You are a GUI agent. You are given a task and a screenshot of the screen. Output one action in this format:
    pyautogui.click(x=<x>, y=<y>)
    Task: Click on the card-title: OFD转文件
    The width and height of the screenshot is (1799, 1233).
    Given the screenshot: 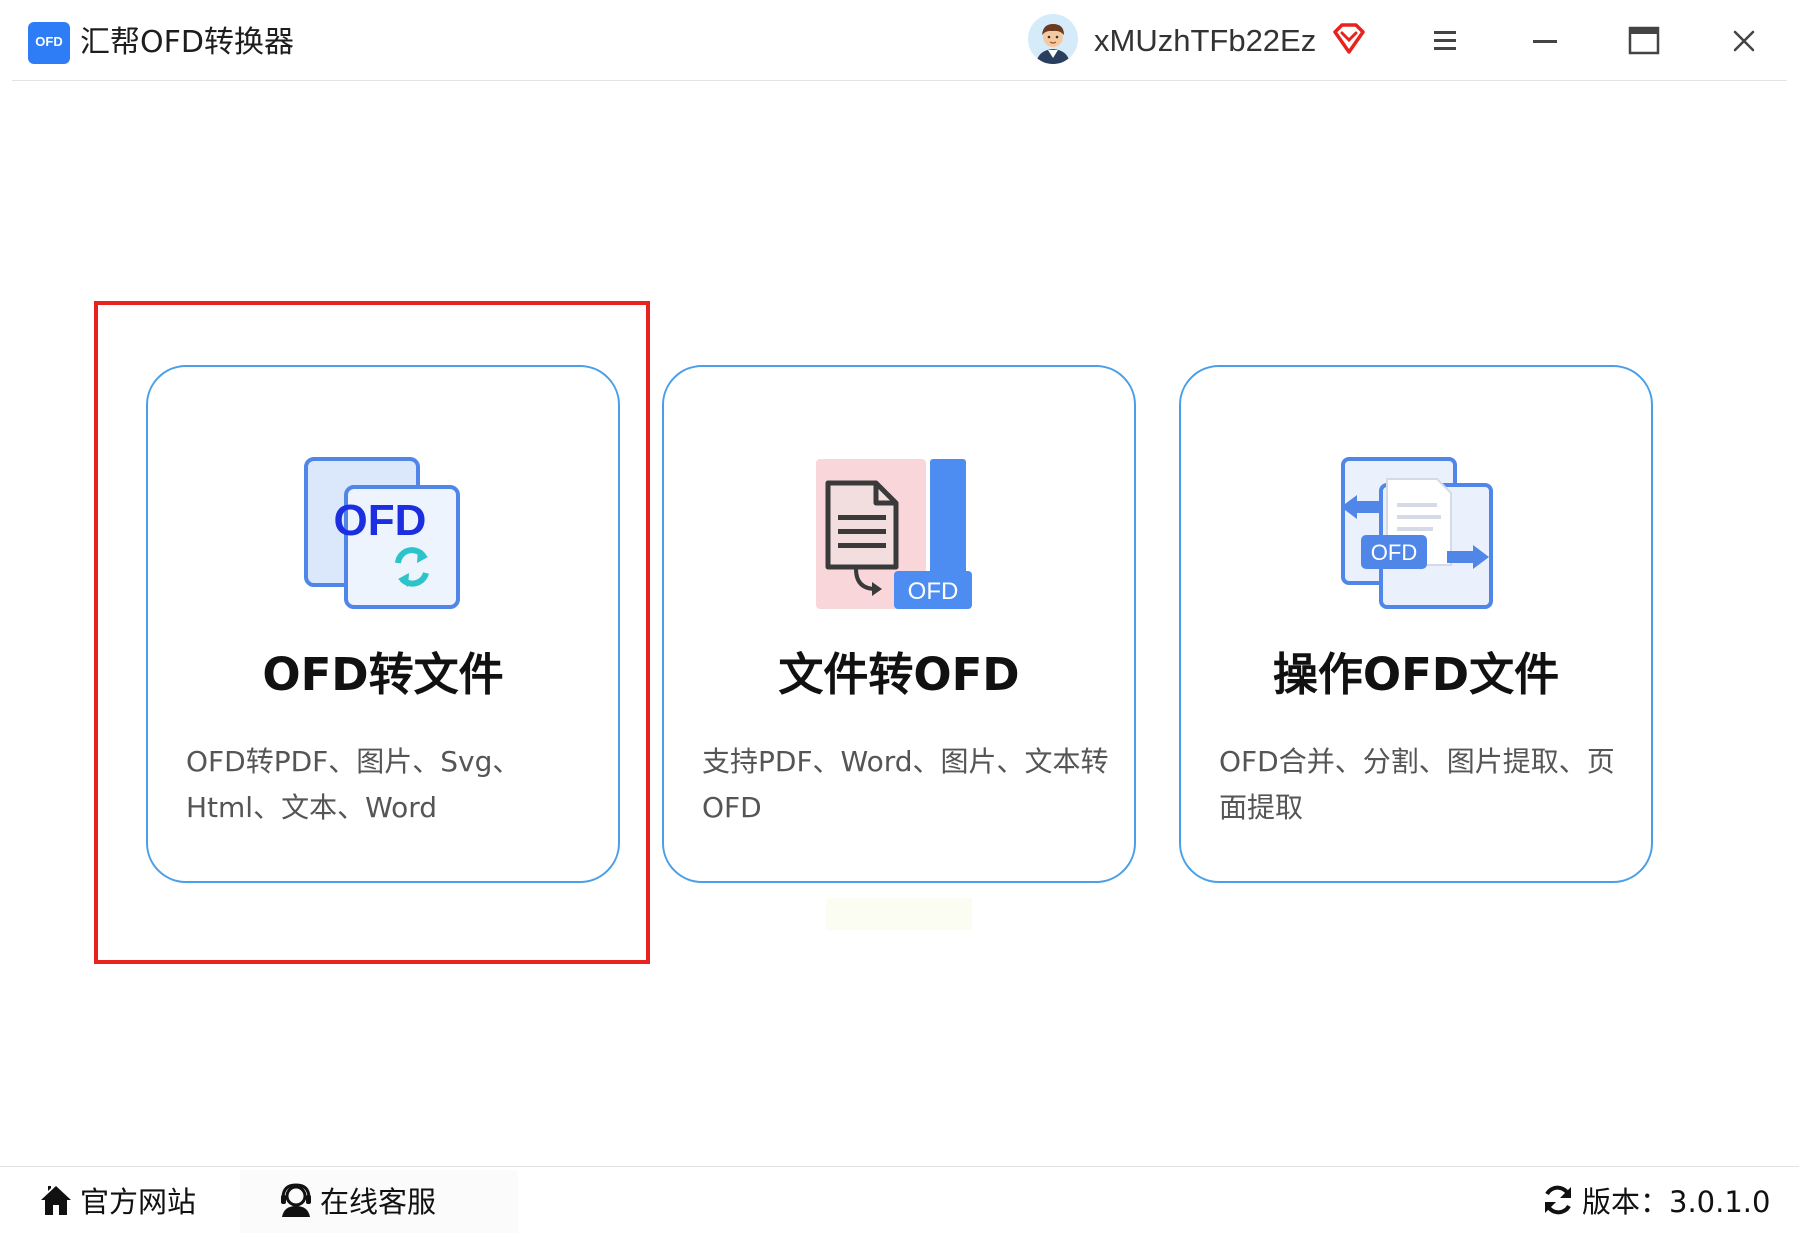 What is the action you would take?
    pyautogui.click(x=383, y=674)
    